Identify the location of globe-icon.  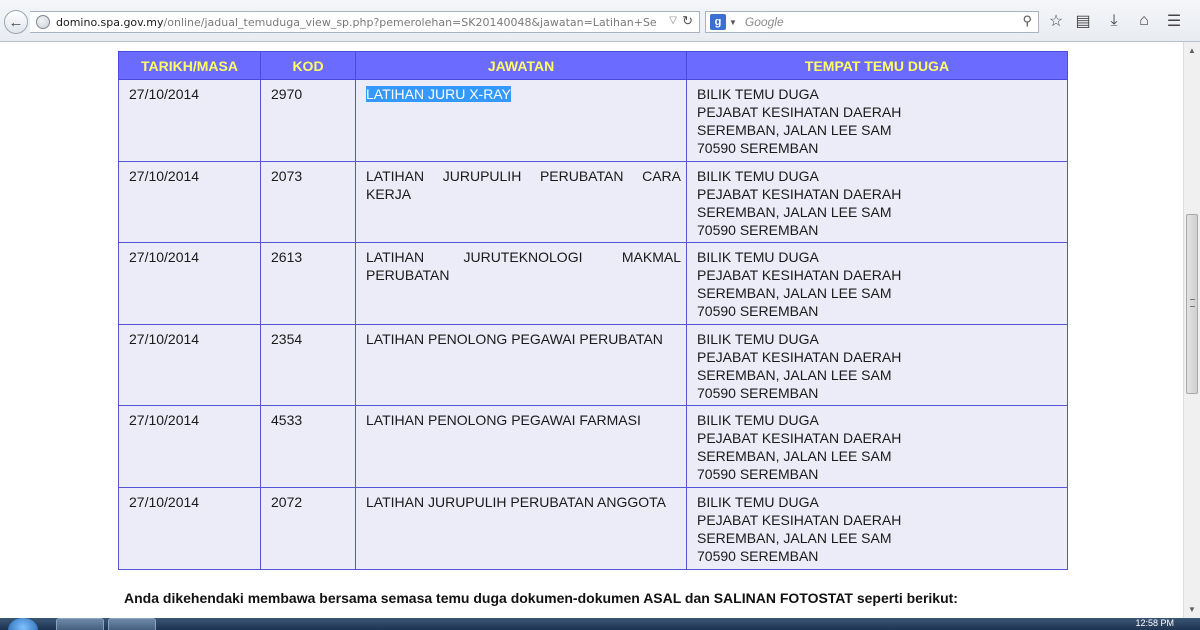
(43, 22).